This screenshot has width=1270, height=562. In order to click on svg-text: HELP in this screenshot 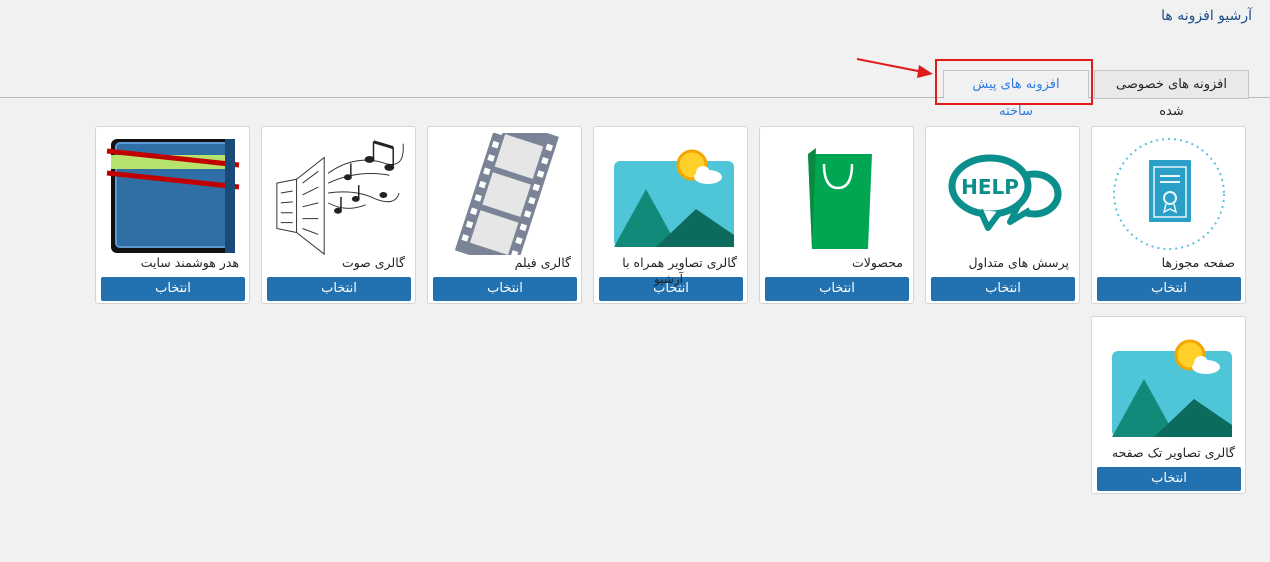, I will do `click(990, 187)`.